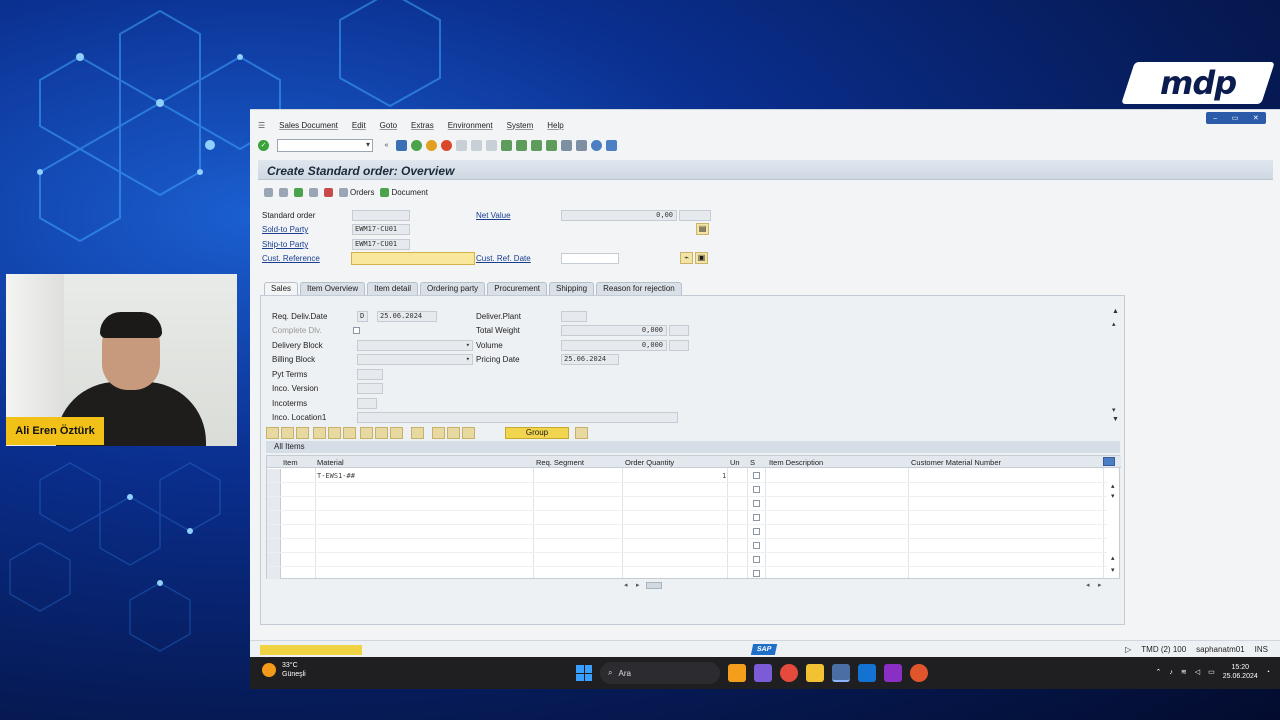 The width and height of the screenshot is (1280, 720). What do you see at coordinates (551, 145) in the screenshot?
I see `last-page-icon` at bounding box center [551, 145].